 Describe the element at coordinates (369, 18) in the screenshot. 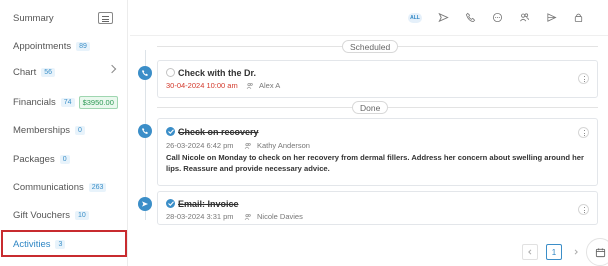

I see `activity-filter-bar: ALL` at that location.